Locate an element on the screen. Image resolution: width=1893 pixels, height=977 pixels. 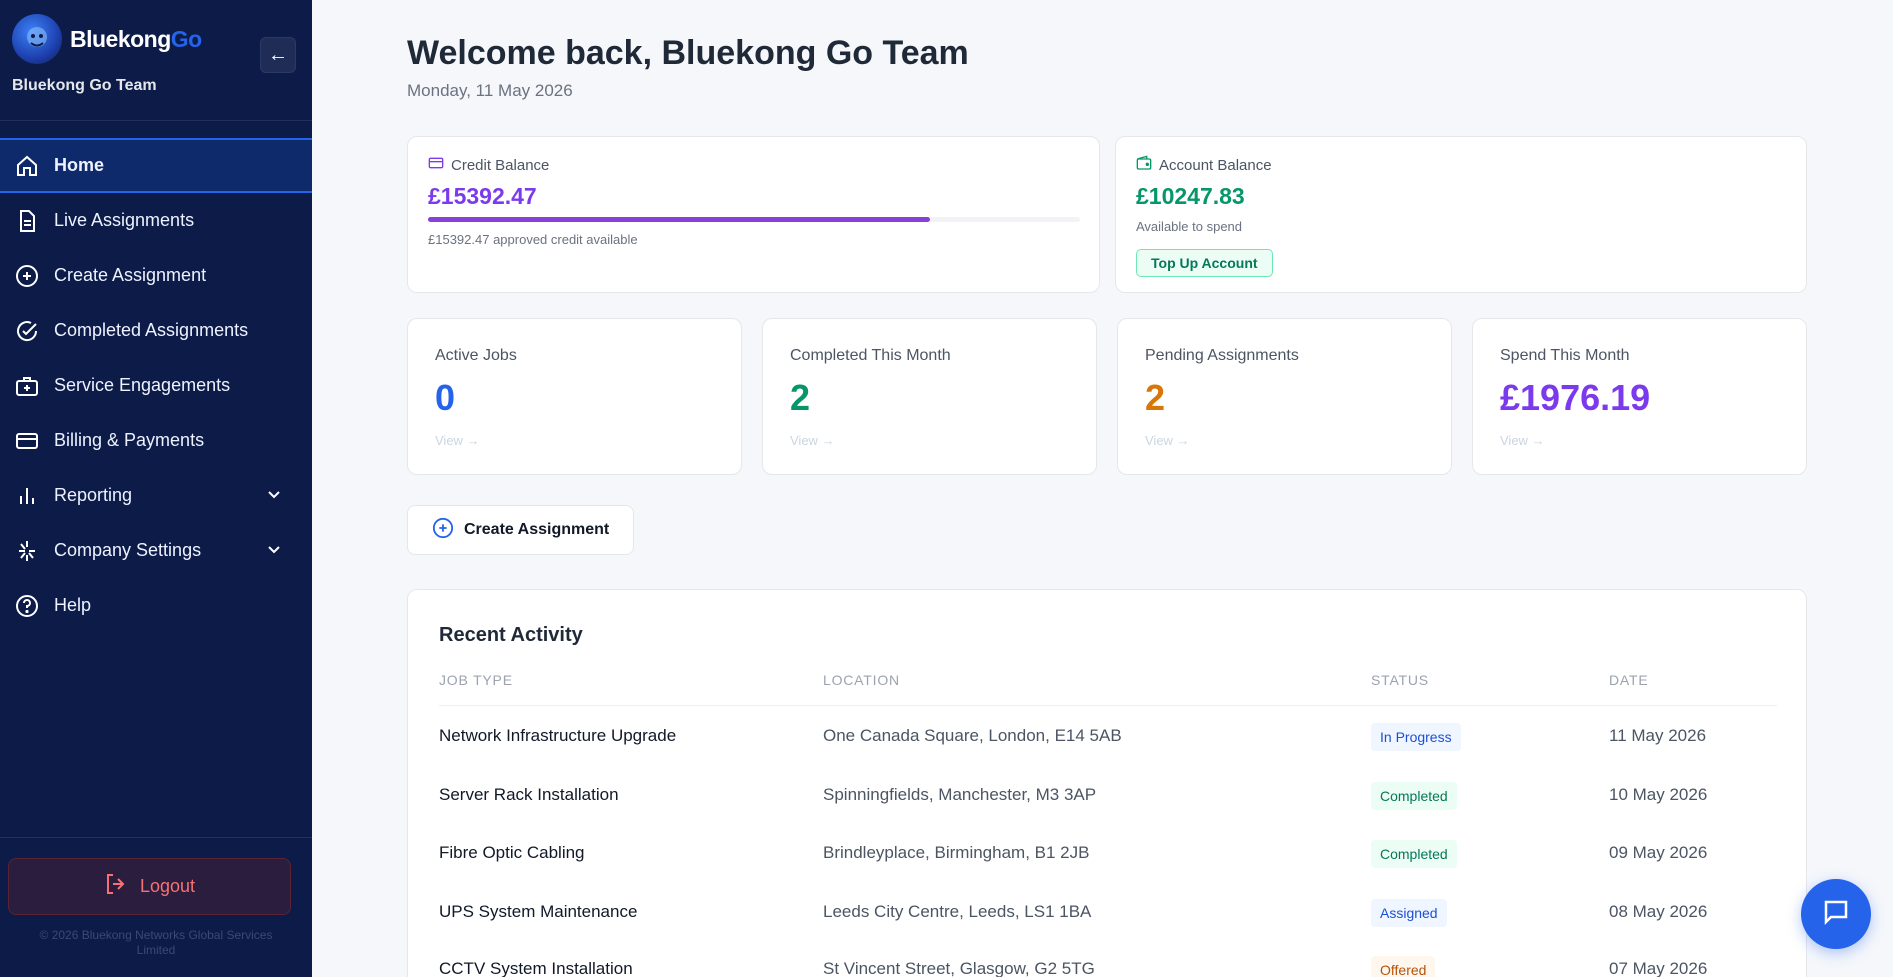
help-circle-icon is located at coordinates (27, 606).